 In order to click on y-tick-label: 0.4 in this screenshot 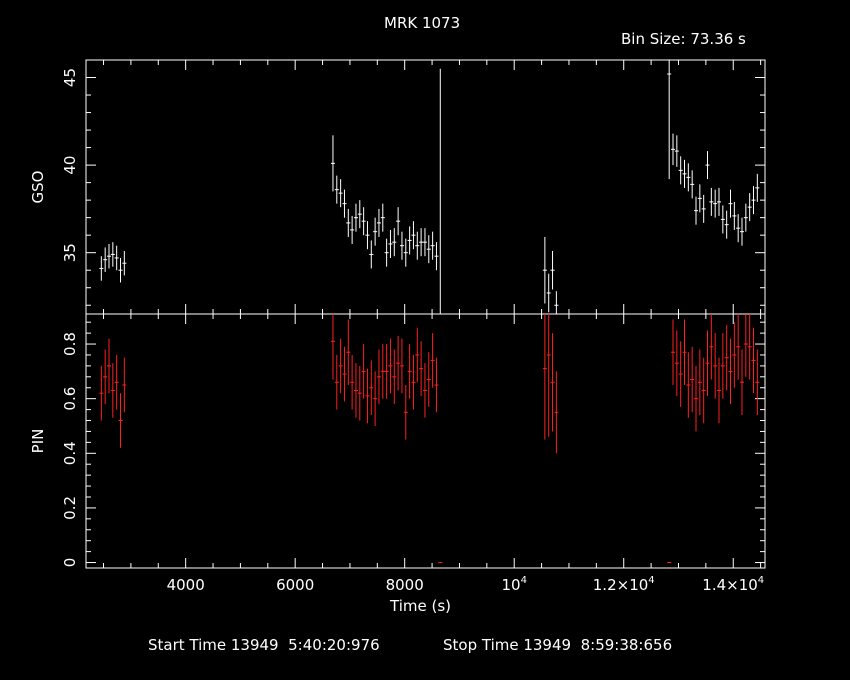, I will do `click(70, 453)`.